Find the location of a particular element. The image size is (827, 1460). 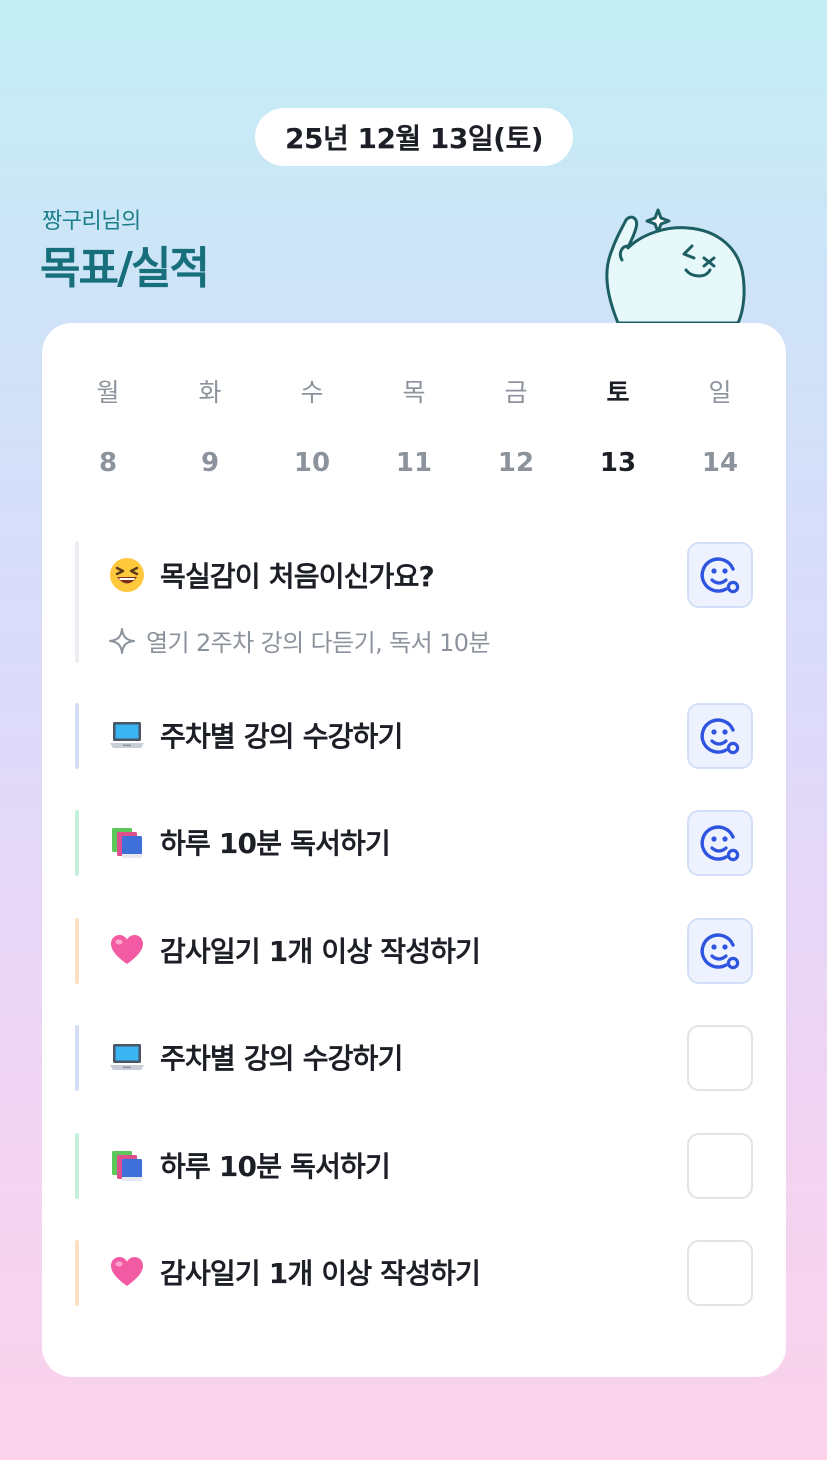

day-number: 10 is located at coordinates (312, 463).